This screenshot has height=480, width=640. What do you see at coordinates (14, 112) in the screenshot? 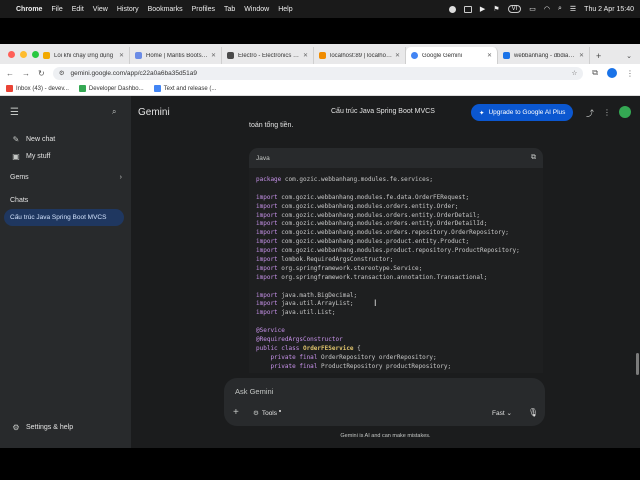
I see `menu-icon: ☰` at bounding box center [14, 112].